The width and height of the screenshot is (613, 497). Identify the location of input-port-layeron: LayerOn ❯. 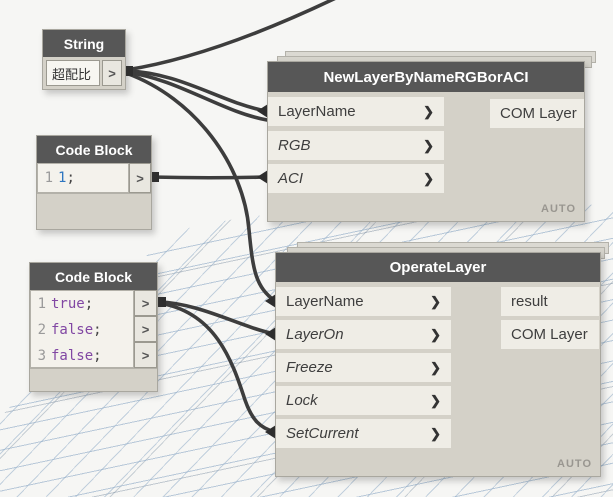
(363, 334).